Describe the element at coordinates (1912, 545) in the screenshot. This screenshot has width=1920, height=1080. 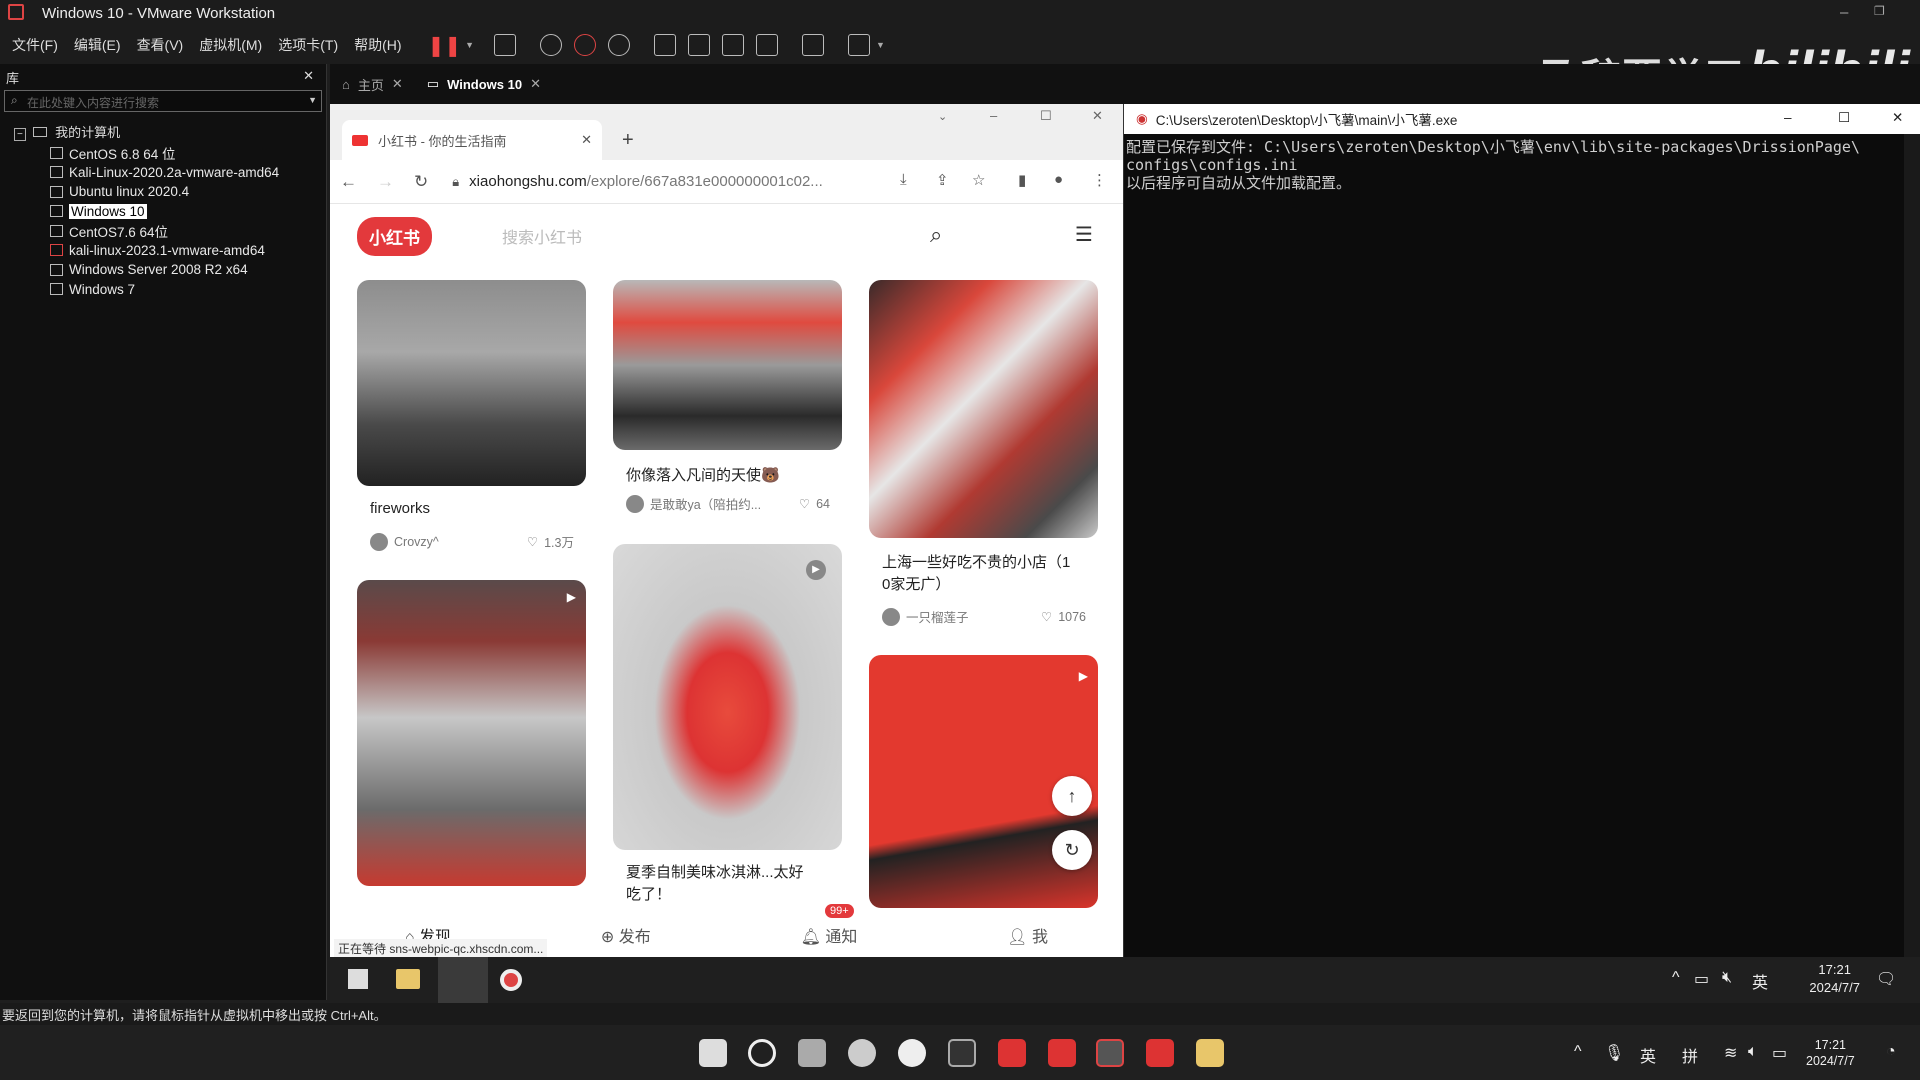
I see `scrollbar` at that location.